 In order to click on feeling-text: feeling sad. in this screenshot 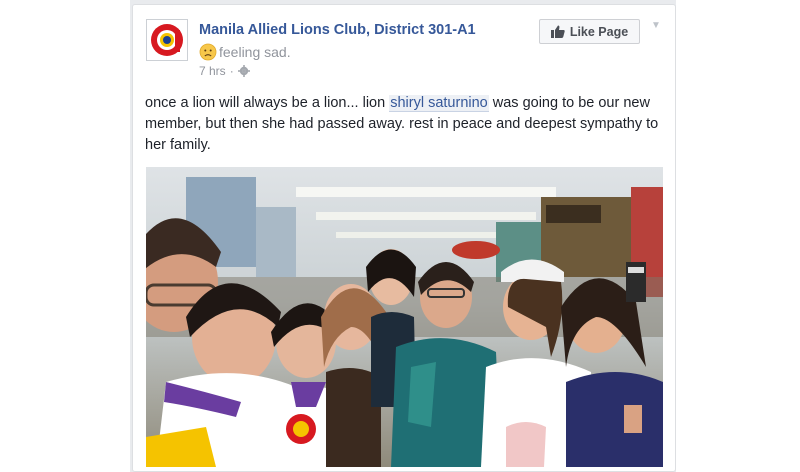, I will do `click(255, 52)`.